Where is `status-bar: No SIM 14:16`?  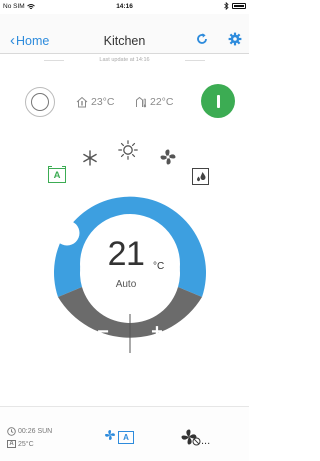
status-bar: No SIM 14:16 is located at coordinates (124, 7).